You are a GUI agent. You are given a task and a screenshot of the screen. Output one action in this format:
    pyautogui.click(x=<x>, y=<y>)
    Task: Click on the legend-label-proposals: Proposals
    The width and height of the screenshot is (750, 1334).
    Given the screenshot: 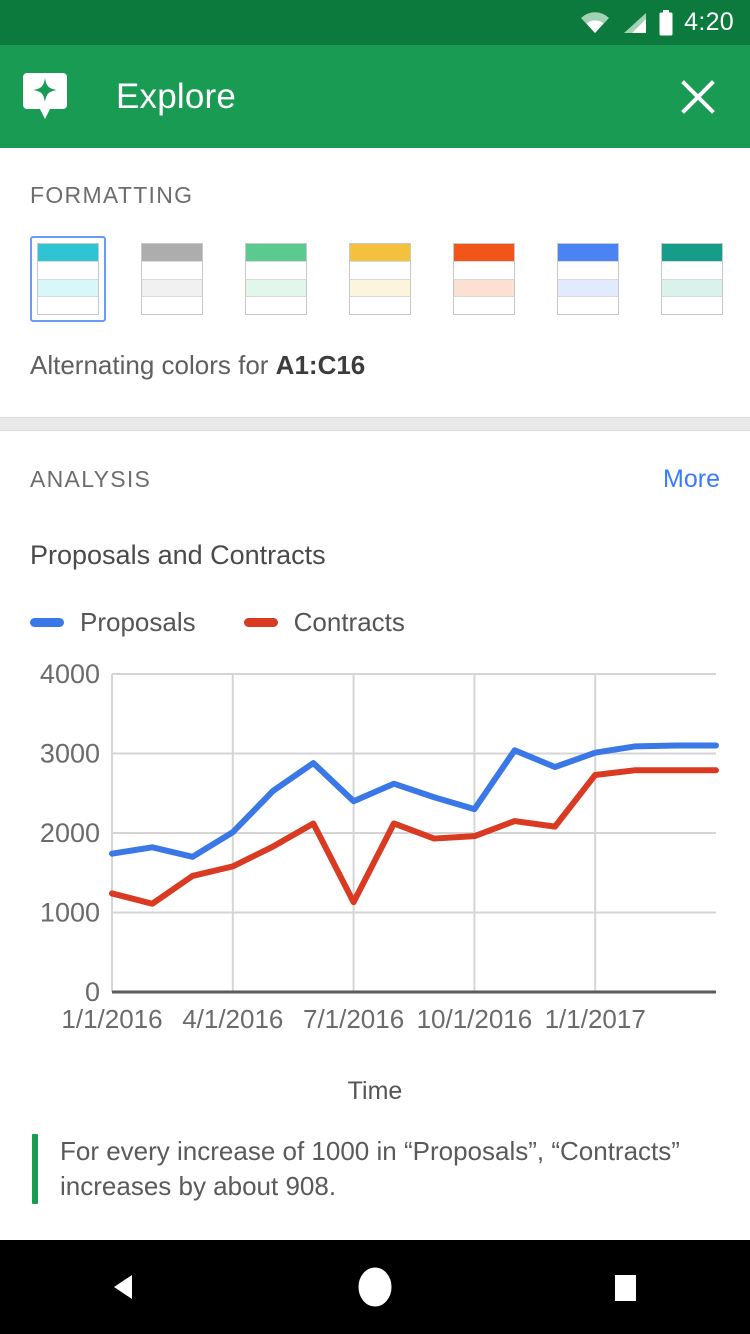 What is the action you would take?
    pyautogui.click(x=138, y=622)
    